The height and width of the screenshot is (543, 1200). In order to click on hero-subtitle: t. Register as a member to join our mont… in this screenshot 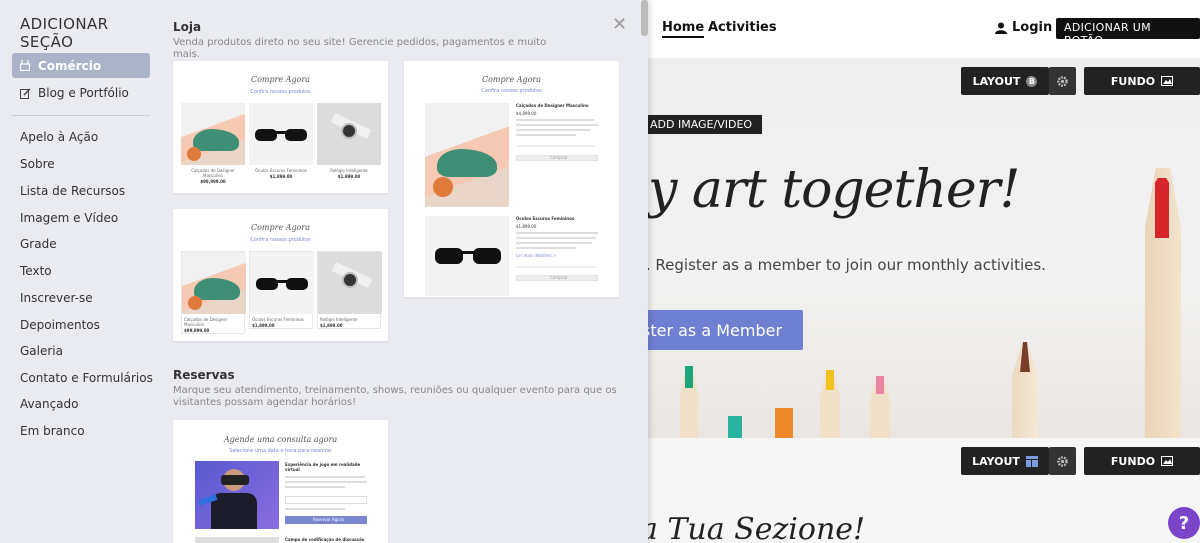, I will do `click(843, 265)`.